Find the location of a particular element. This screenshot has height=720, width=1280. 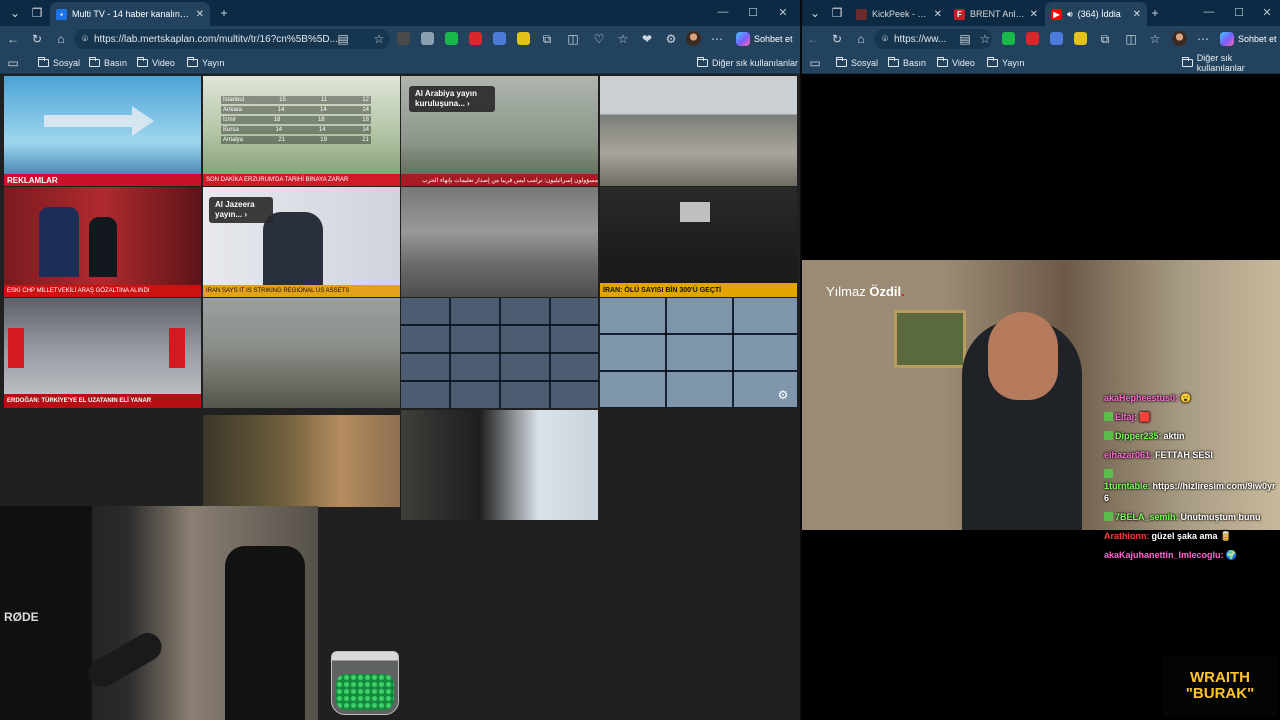

badge-icon is located at coordinates (1108, 416).